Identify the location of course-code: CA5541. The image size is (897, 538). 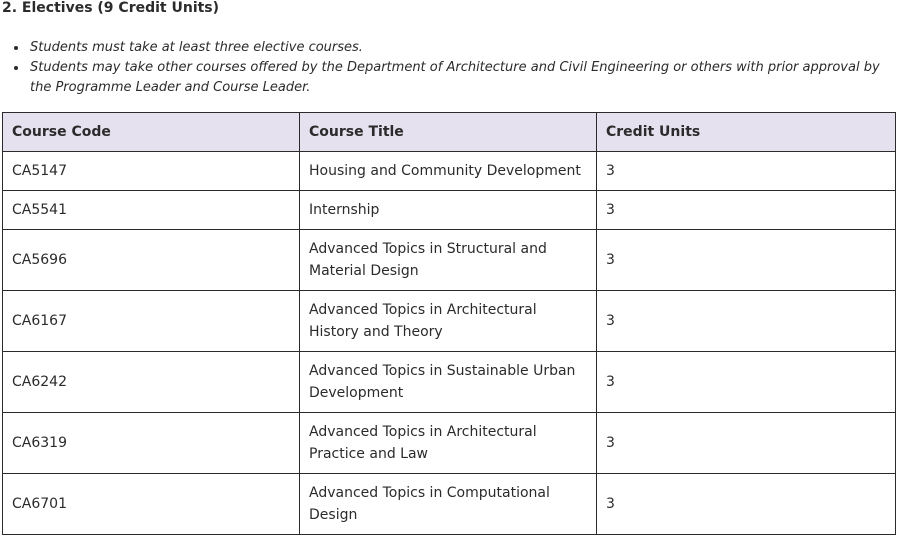
(151, 210).